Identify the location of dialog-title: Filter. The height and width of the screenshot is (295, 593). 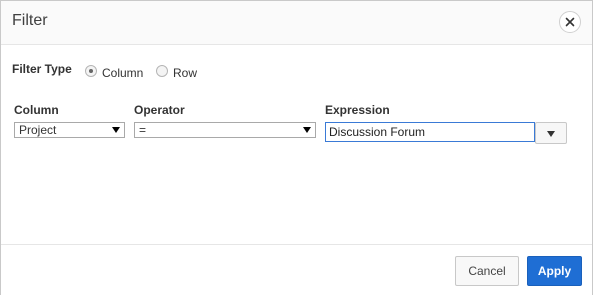
(30, 20).